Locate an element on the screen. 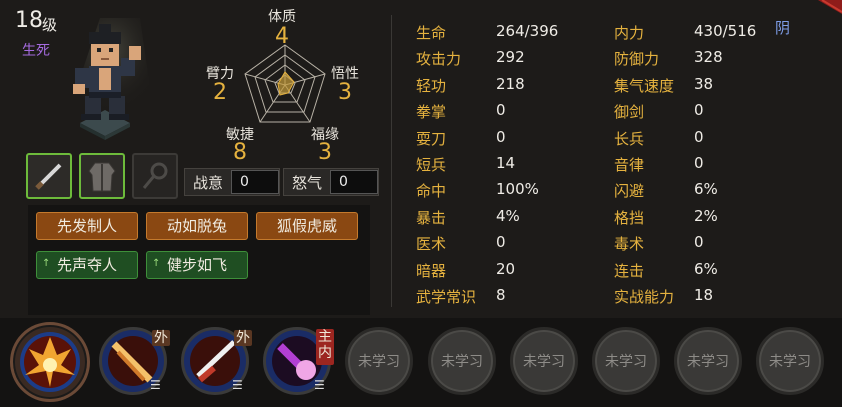 The image size is (842, 407). attr-name-constitution: 体质 is located at coordinates (282, 17).